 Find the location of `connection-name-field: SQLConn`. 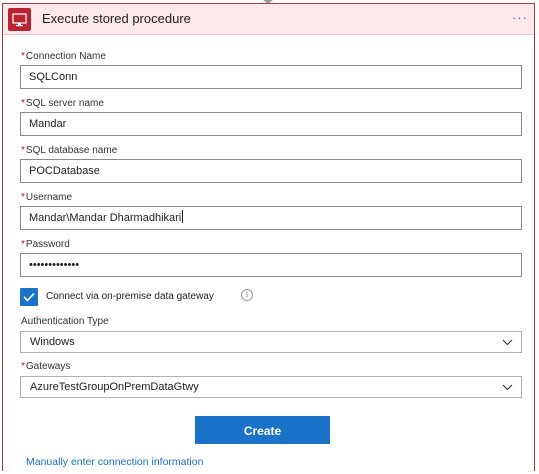

connection-name-field: SQLConn is located at coordinates (271, 77).